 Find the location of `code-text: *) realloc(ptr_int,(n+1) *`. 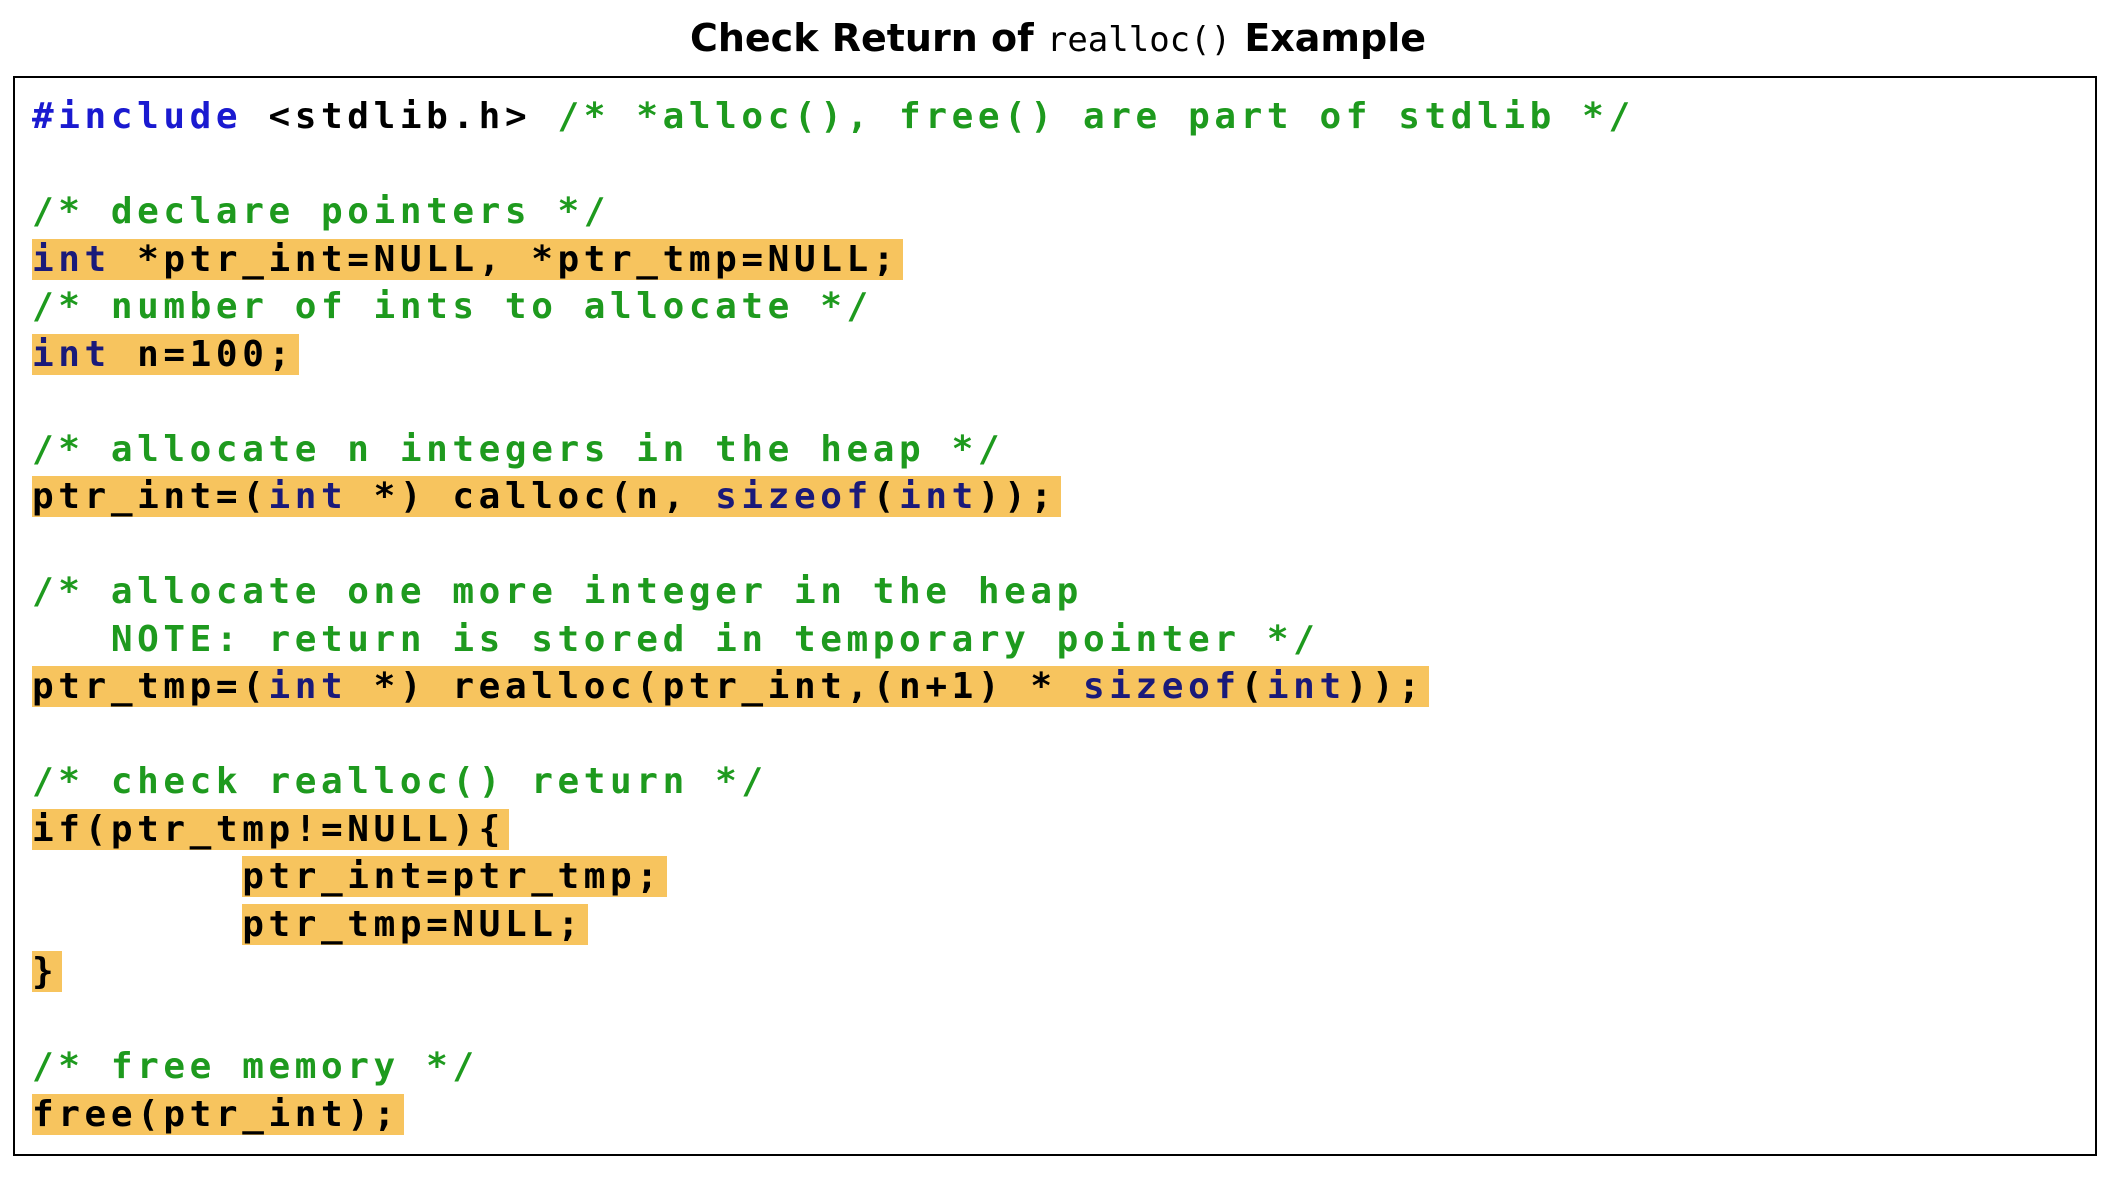

code-text: *) realloc(ptr_int,(n+1) * is located at coordinates (715, 686).